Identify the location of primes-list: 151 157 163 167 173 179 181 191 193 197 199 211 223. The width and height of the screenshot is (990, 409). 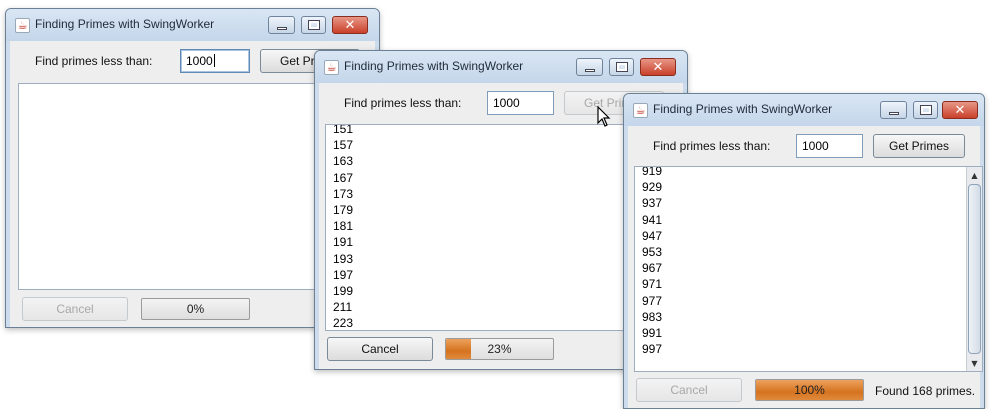
(343, 227).